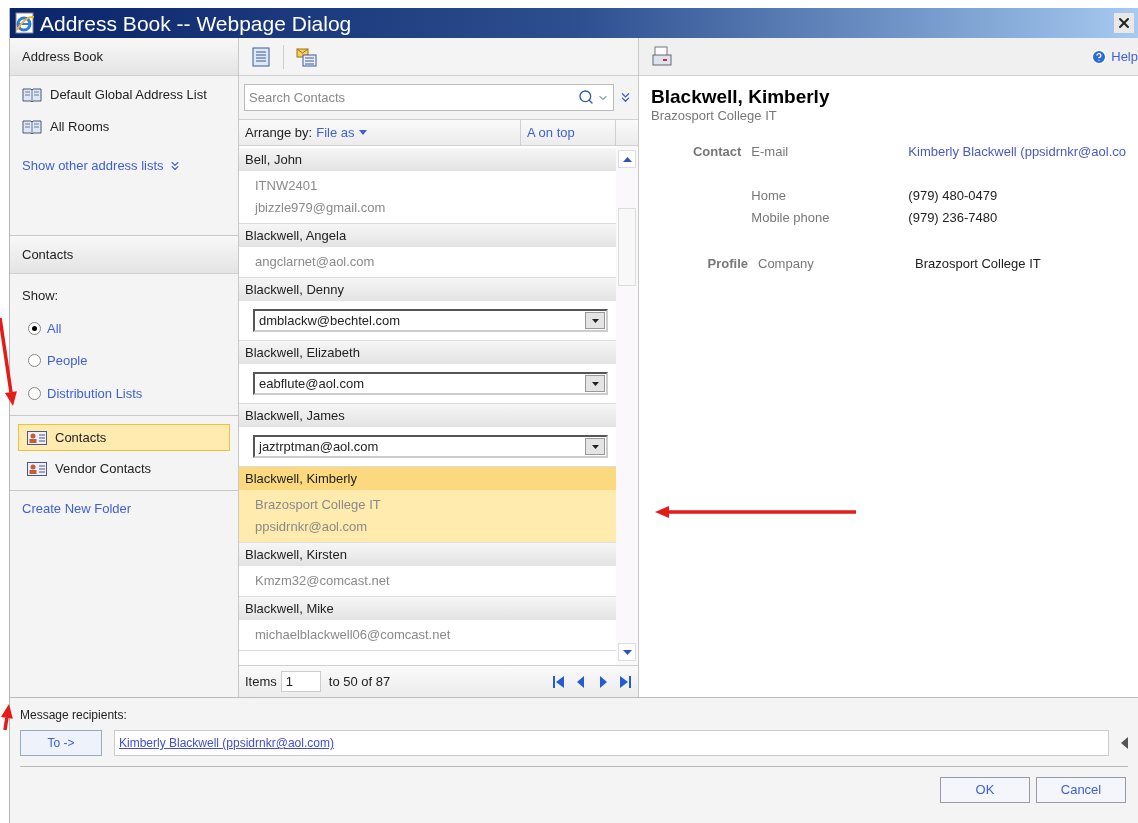  What do you see at coordinates (427, 505) in the screenshot?
I see `contact-entry: Blackwell, Kimberly Brazosport College IT ppsidrnkr@aol.com` at bounding box center [427, 505].